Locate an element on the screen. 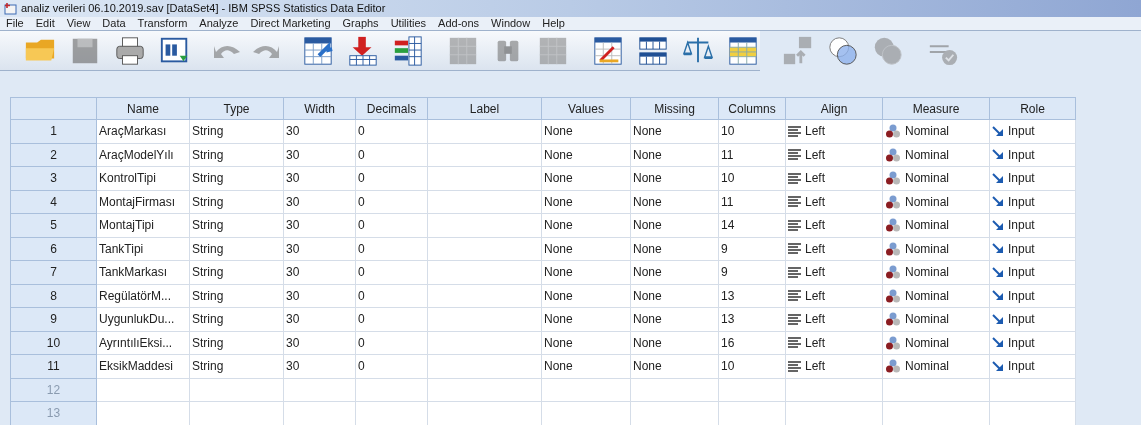  row-number: 6 is located at coordinates (53, 249).